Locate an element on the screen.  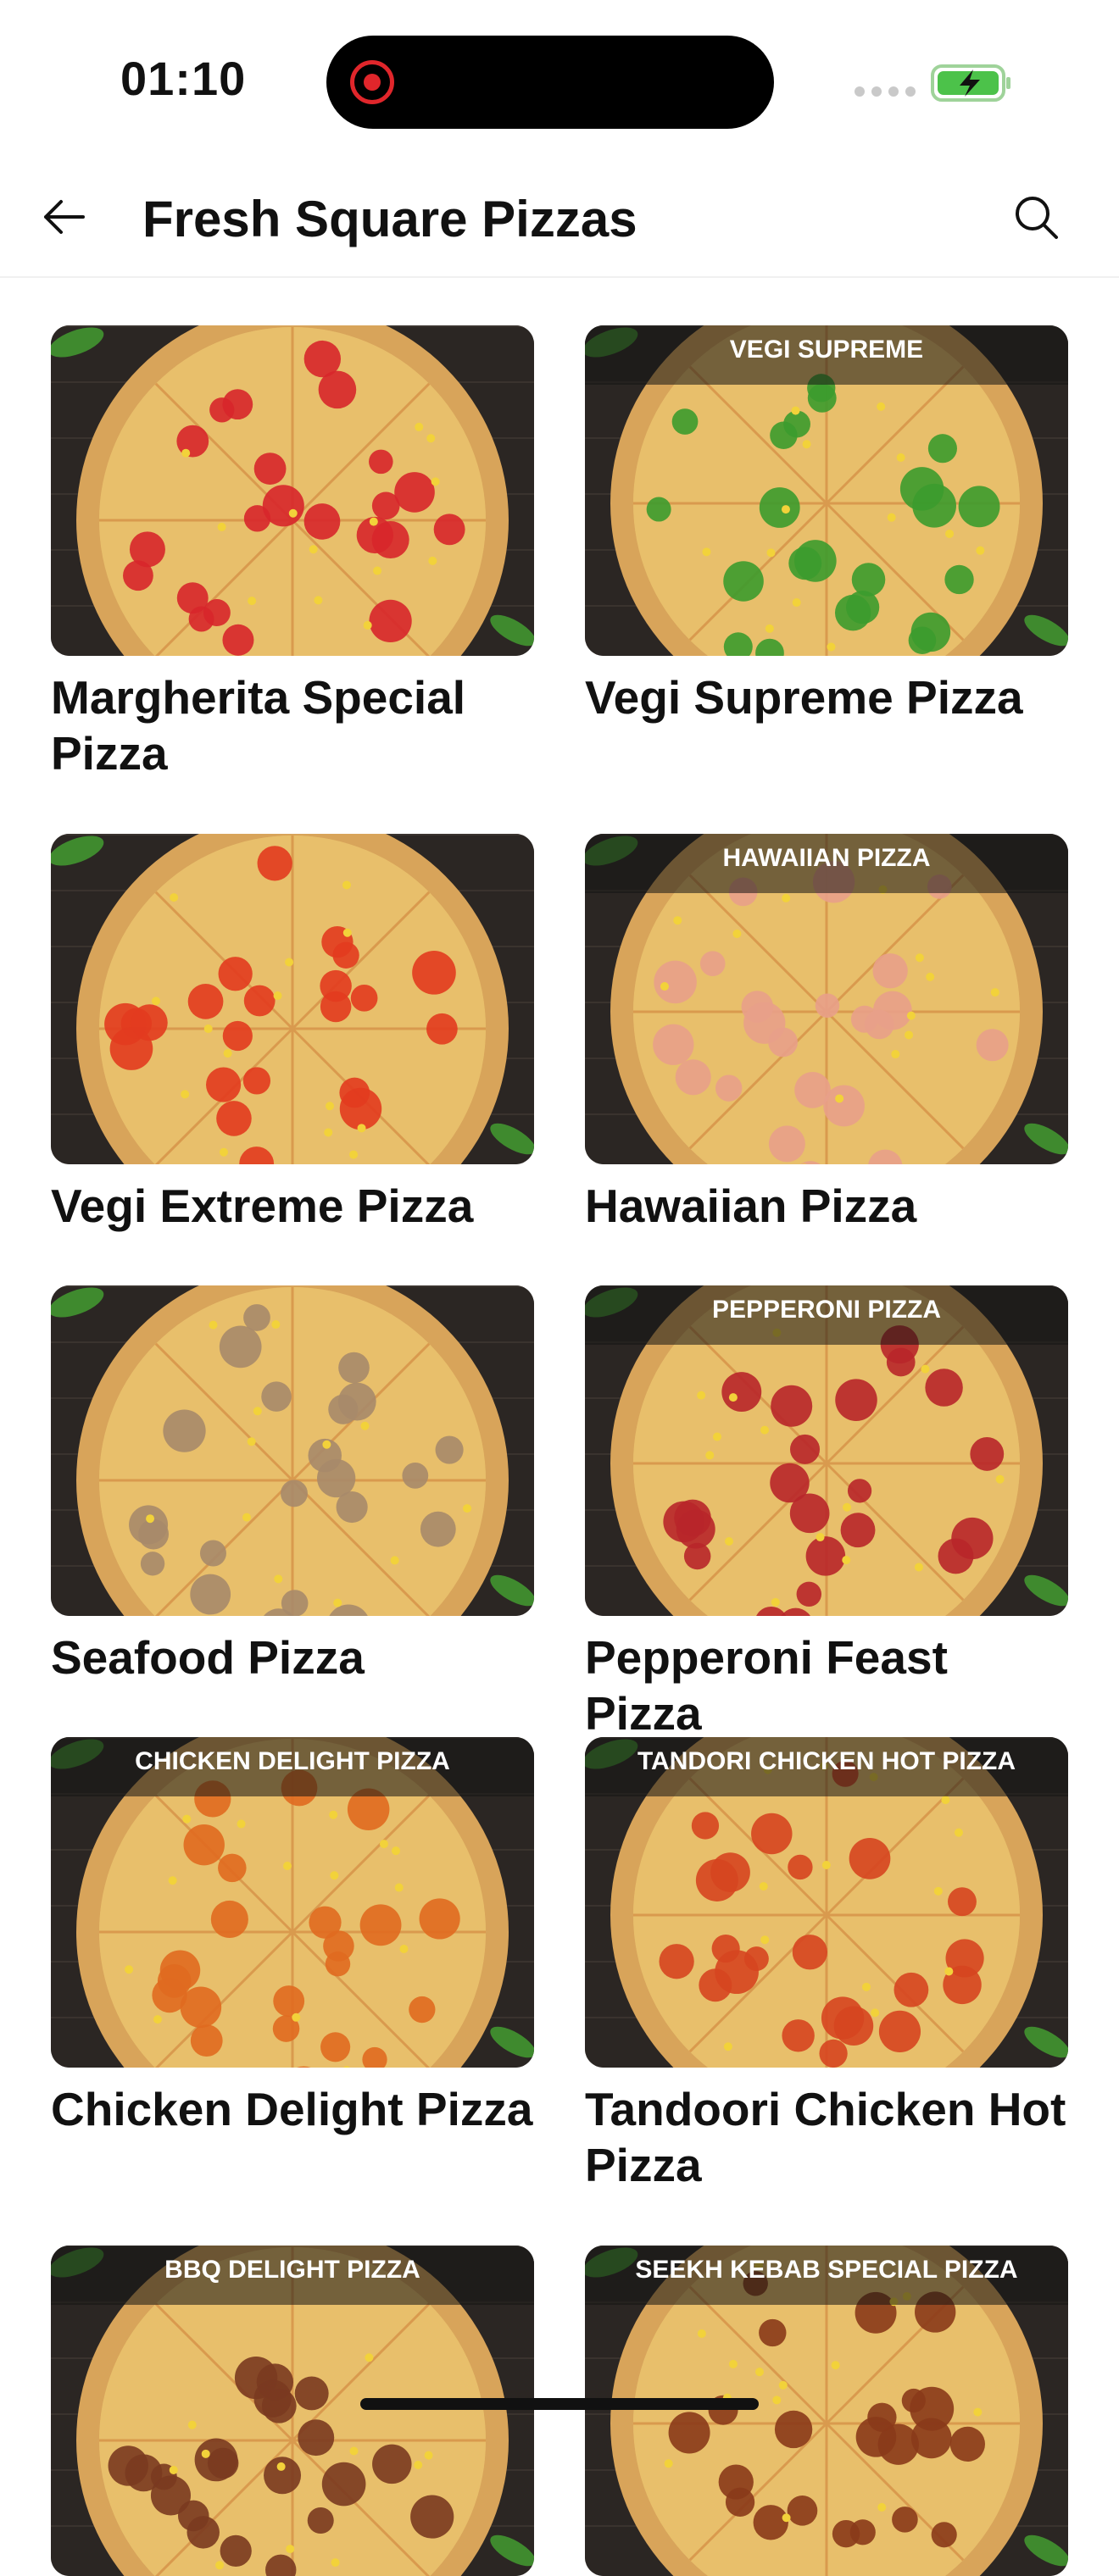
image-banner: BBQ DELIGHT PIZZA is located at coordinates (292, 2275).